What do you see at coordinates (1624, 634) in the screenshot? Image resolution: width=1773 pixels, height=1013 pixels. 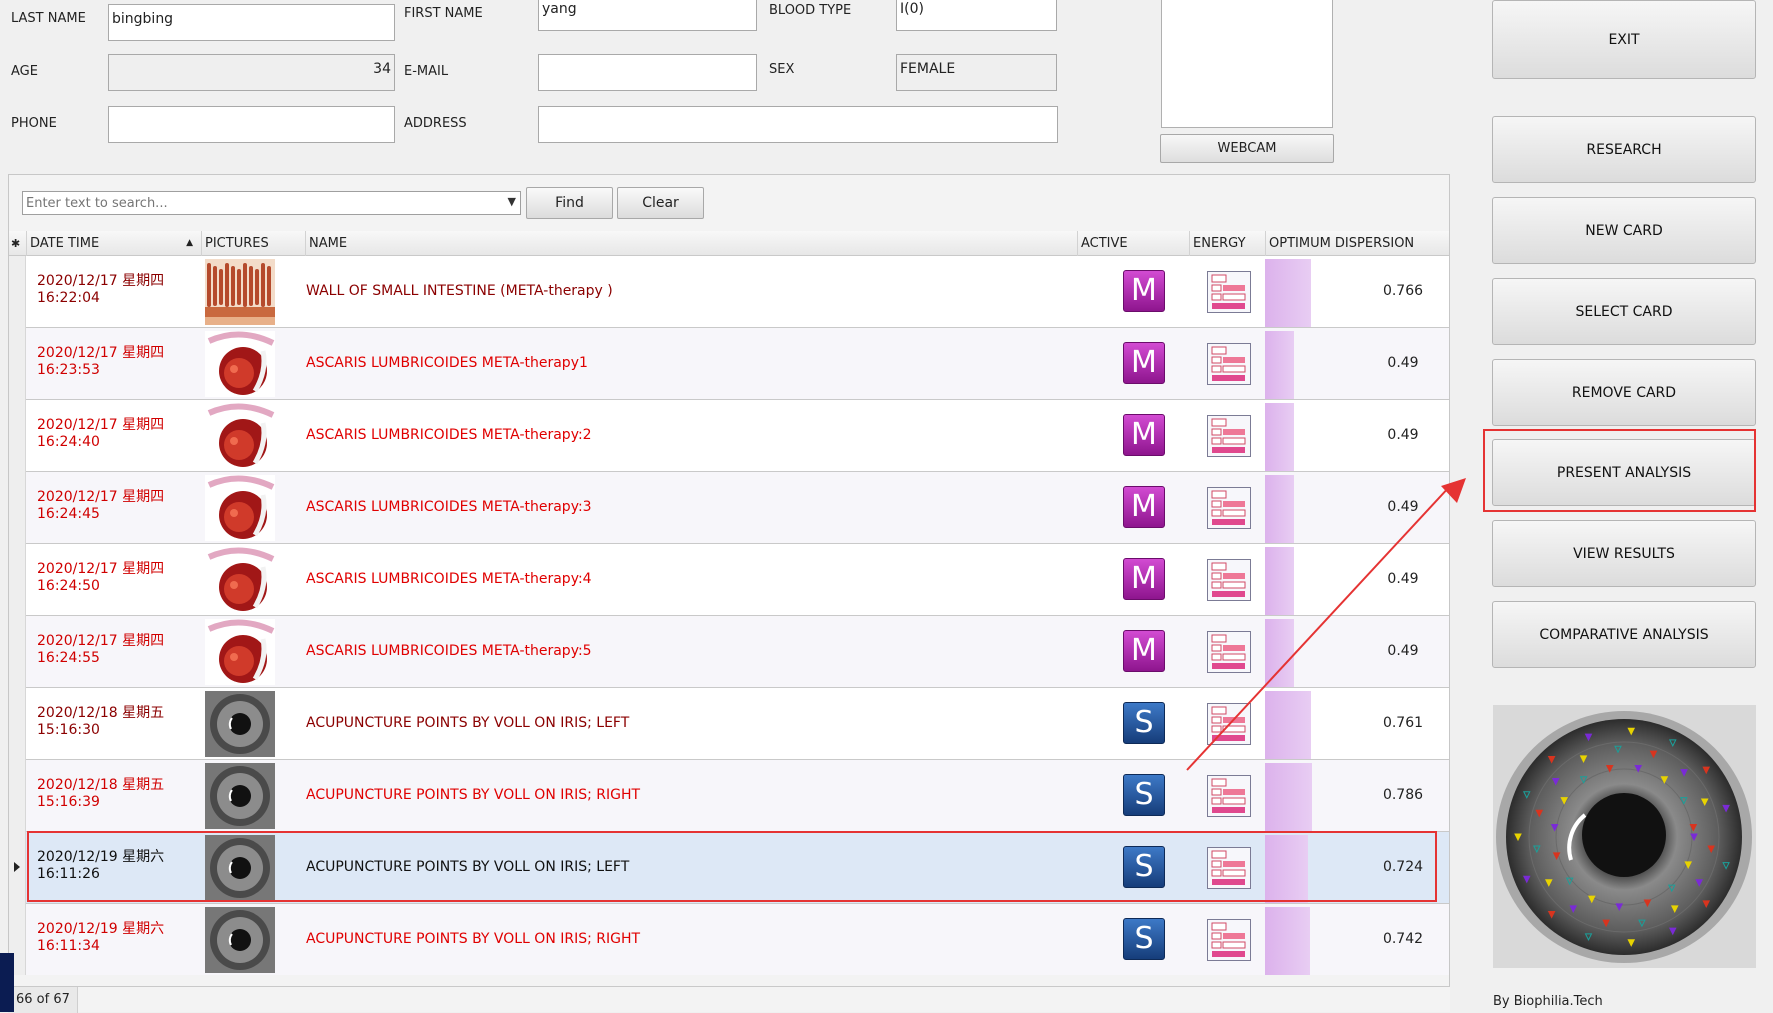 I see `comparative-analysis-button: COMPARATIVE ANALYSIS` at bounding box center [1624, 634].